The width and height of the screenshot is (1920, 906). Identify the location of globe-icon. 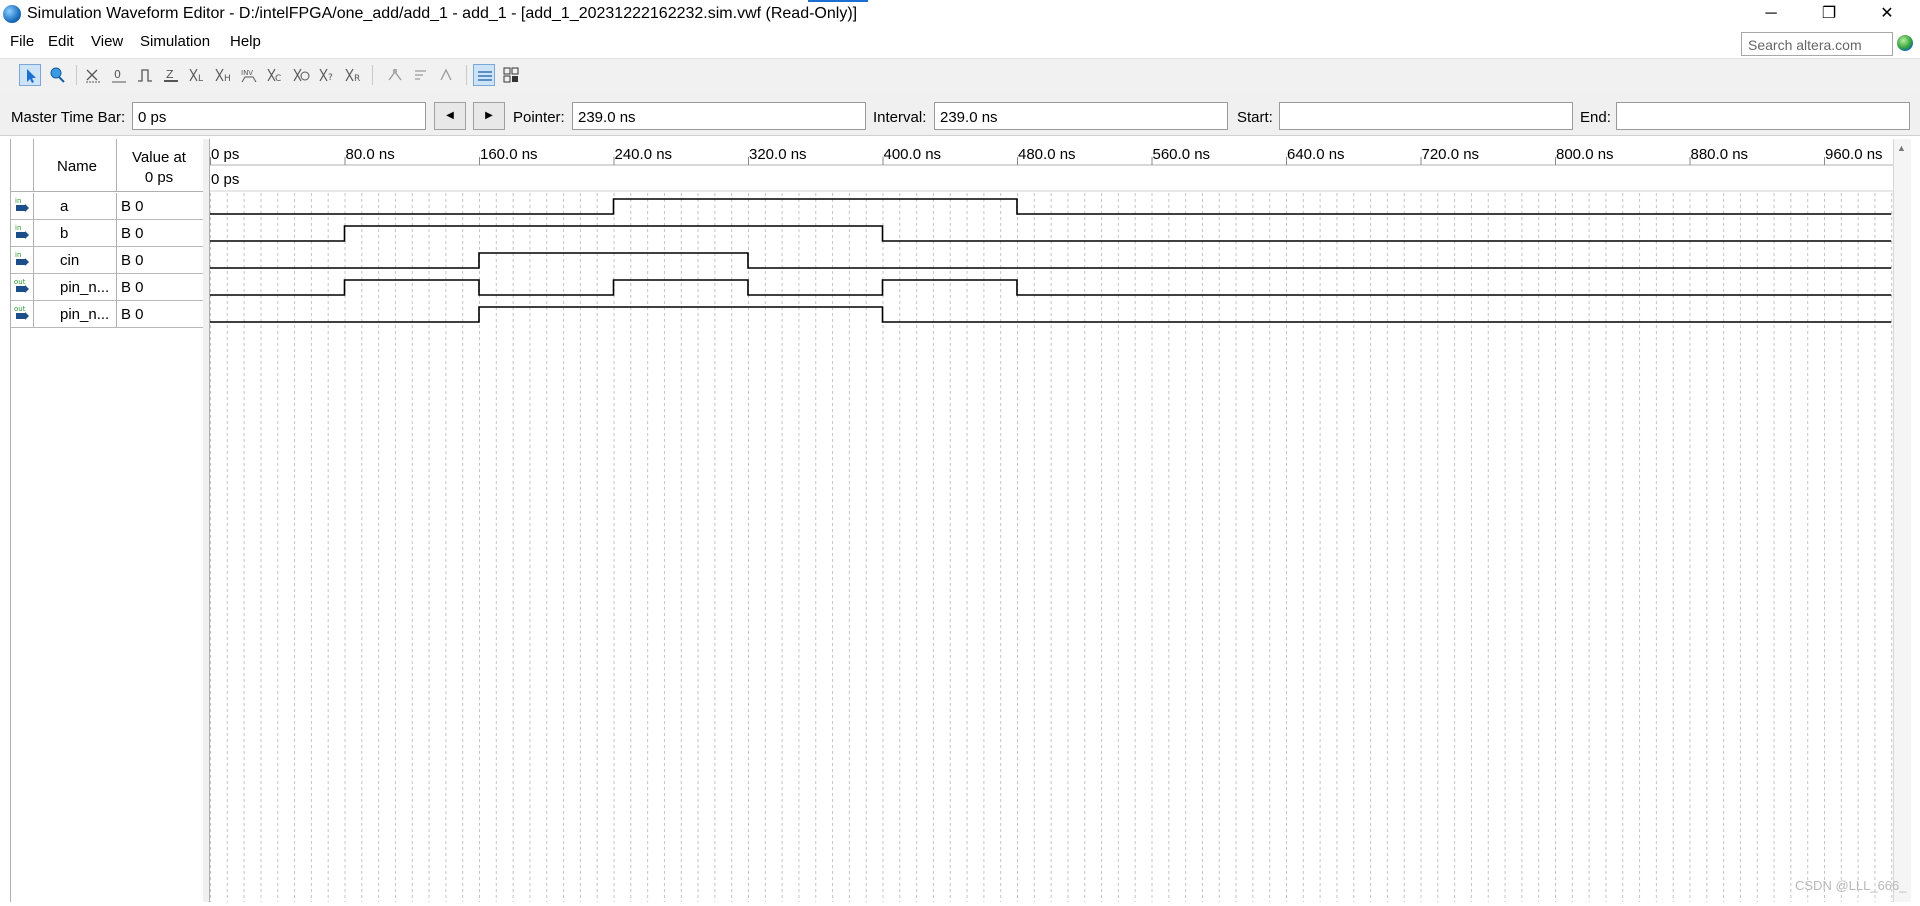
(1905, 43).